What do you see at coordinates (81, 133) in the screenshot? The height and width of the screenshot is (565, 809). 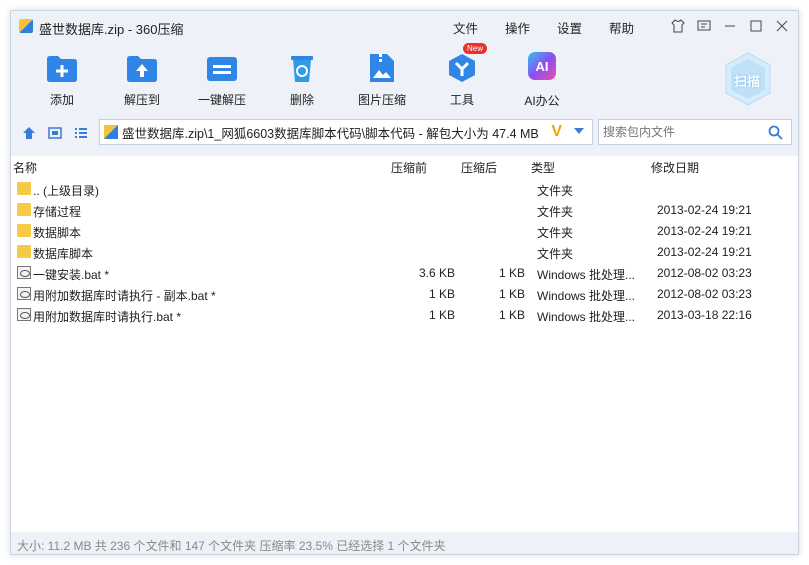 I see `list-view-icon` at bounding box center [81, 133].